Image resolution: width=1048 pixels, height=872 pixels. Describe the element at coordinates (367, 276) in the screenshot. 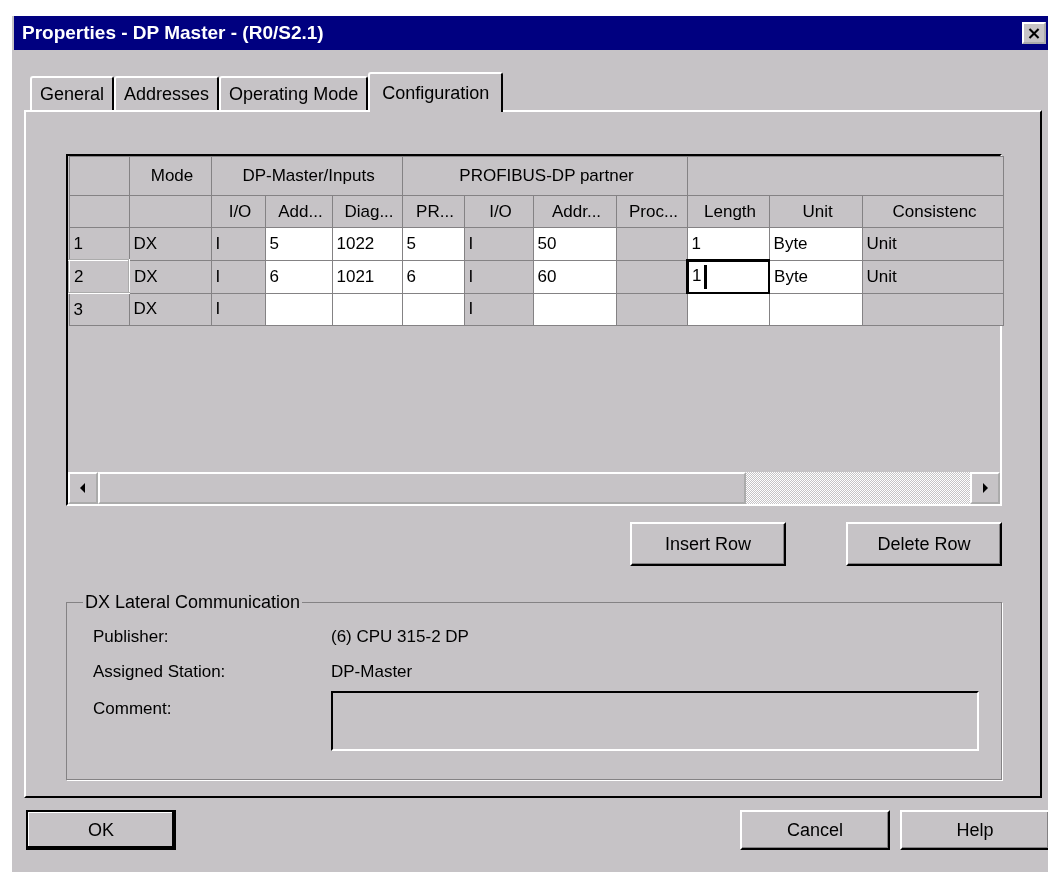

I see `table-cell: 1021` at that location.